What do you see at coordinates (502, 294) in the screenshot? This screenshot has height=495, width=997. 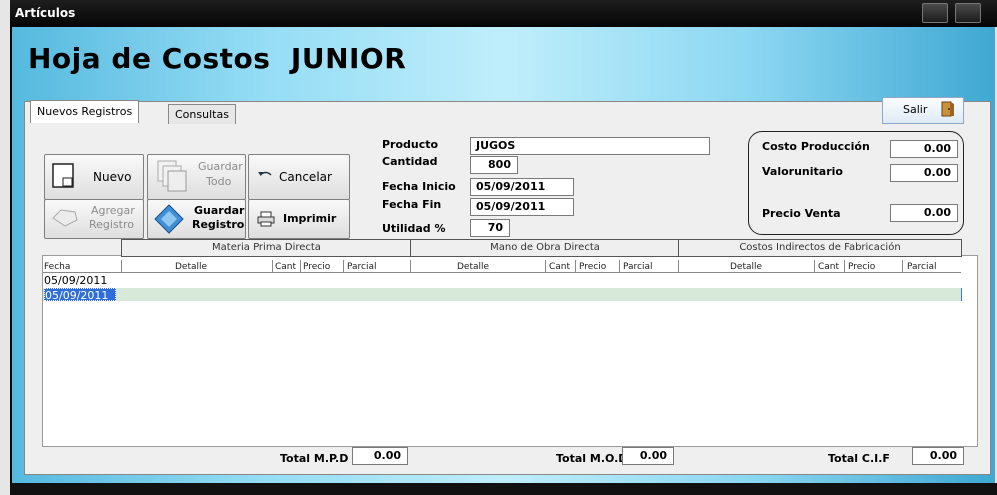 I see `table-row-selected` at bounding box center [502, 294].